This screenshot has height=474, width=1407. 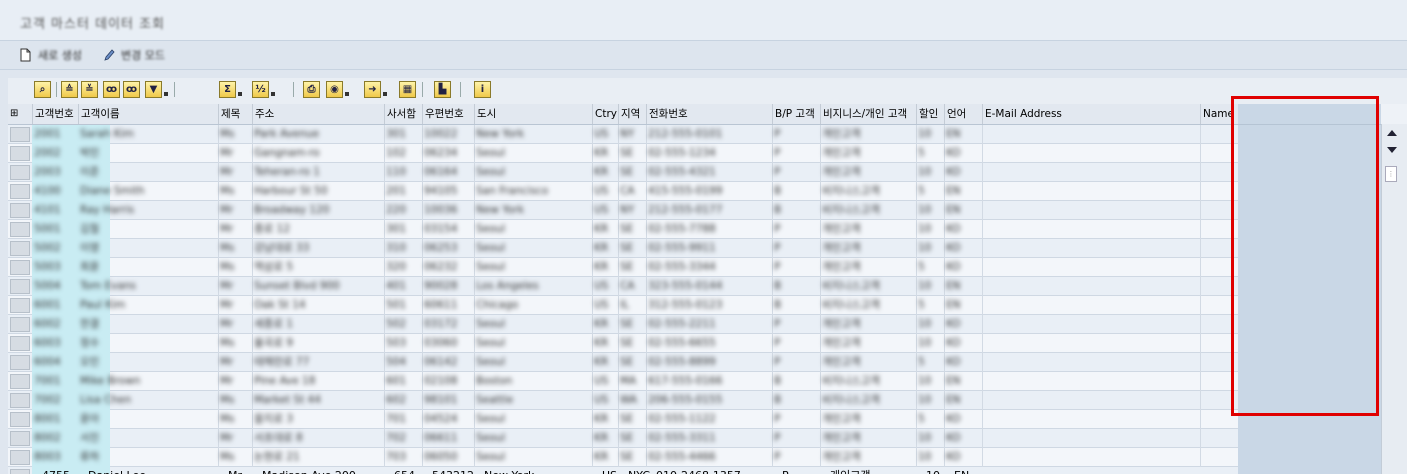 What do you see at coordinates (601, 248) in the screenshot?
I see `cell-country: KR` at bounding box center [601, 248].